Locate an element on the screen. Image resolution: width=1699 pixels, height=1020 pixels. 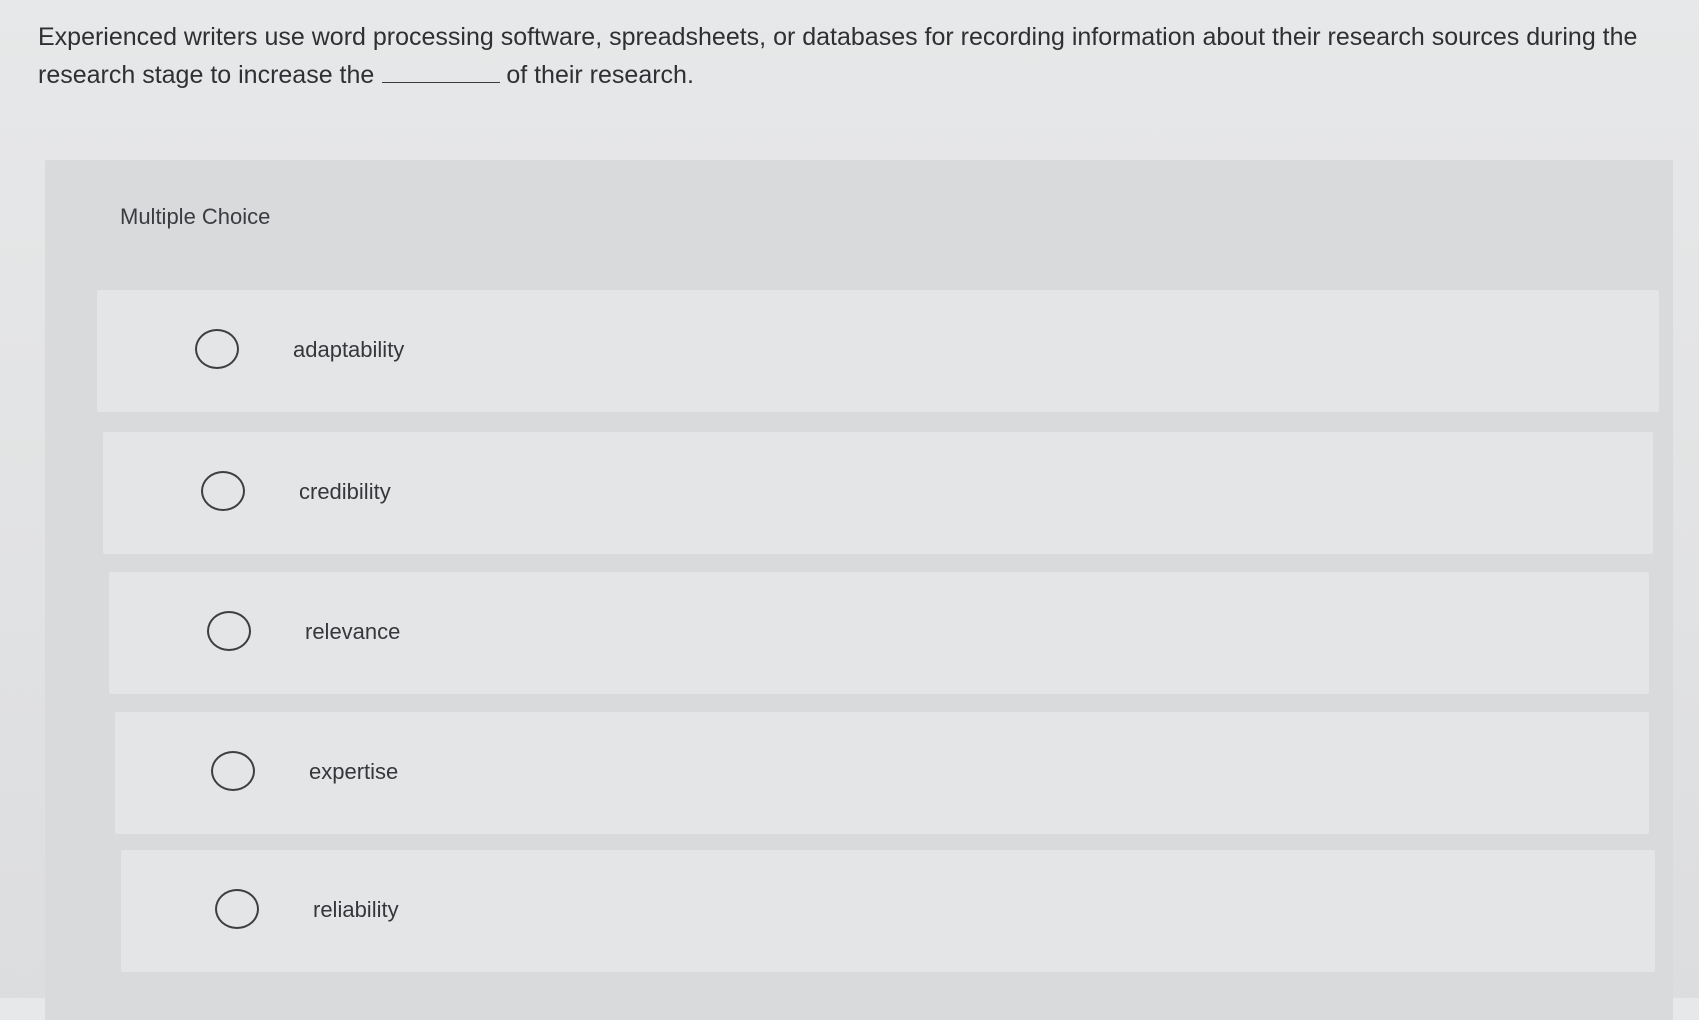
option-label: reliability is located at coordinates (356, 909).